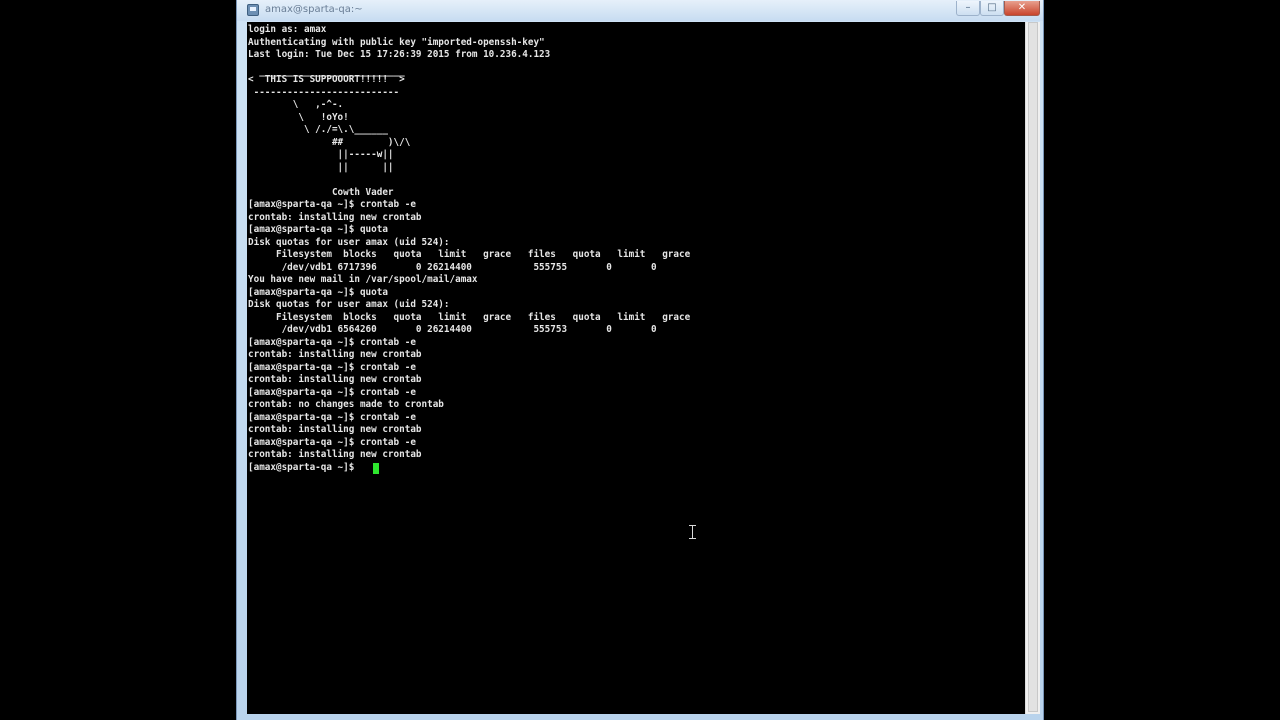  I want to click on mouse-ibeam-icon, so click(693, 532).